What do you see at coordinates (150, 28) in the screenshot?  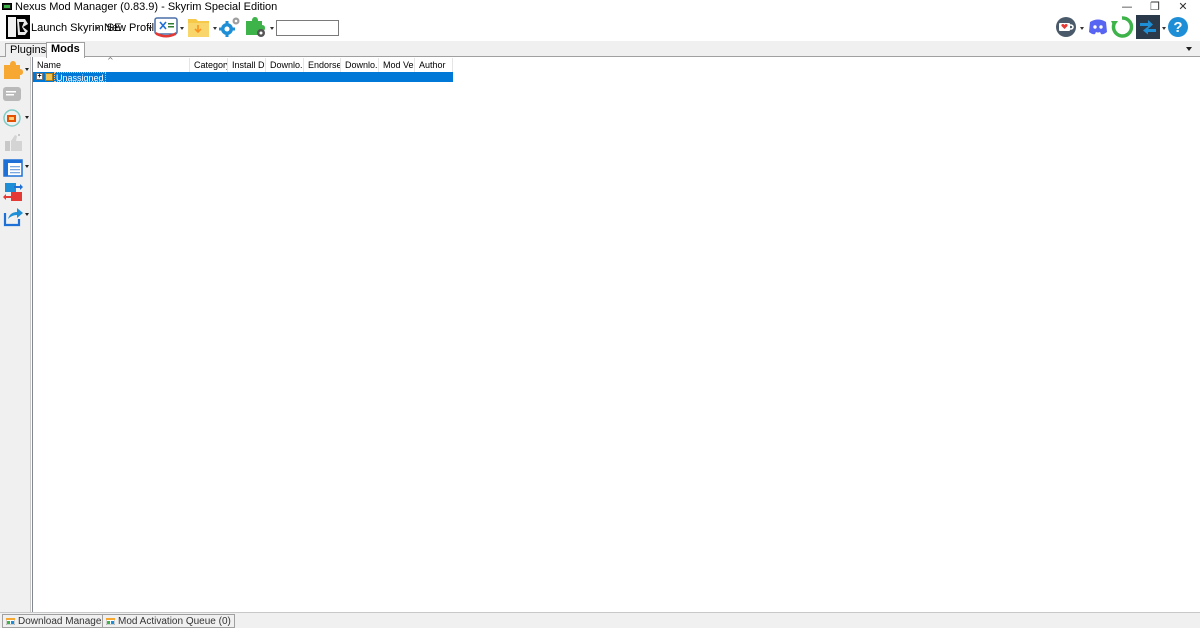 I see `profile-dropdown-arrow` at bounding box center [150, 28].